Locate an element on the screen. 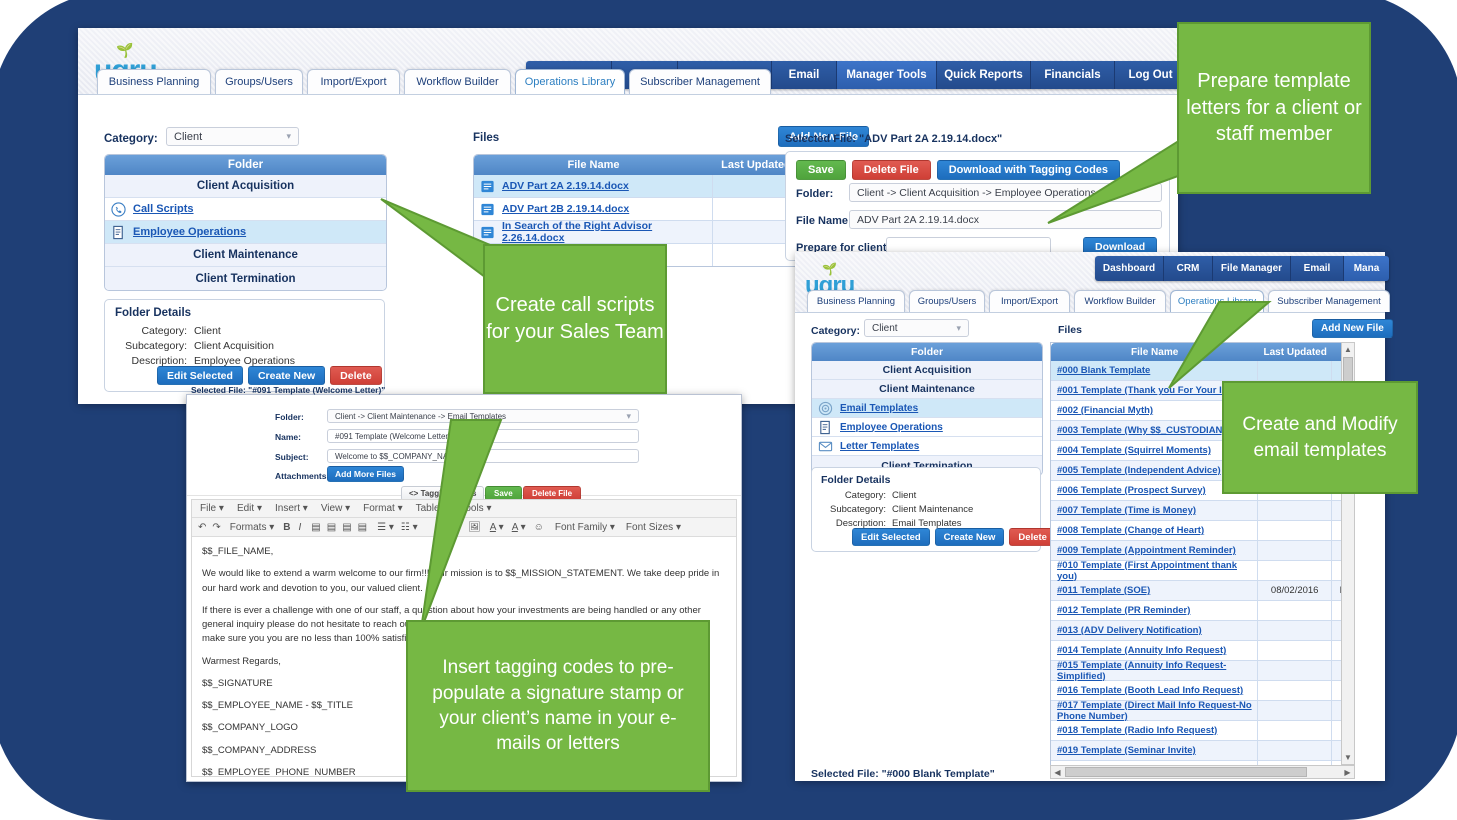  font-family-dropdown: Font Family ▾ is located at coordinates (585, 527).